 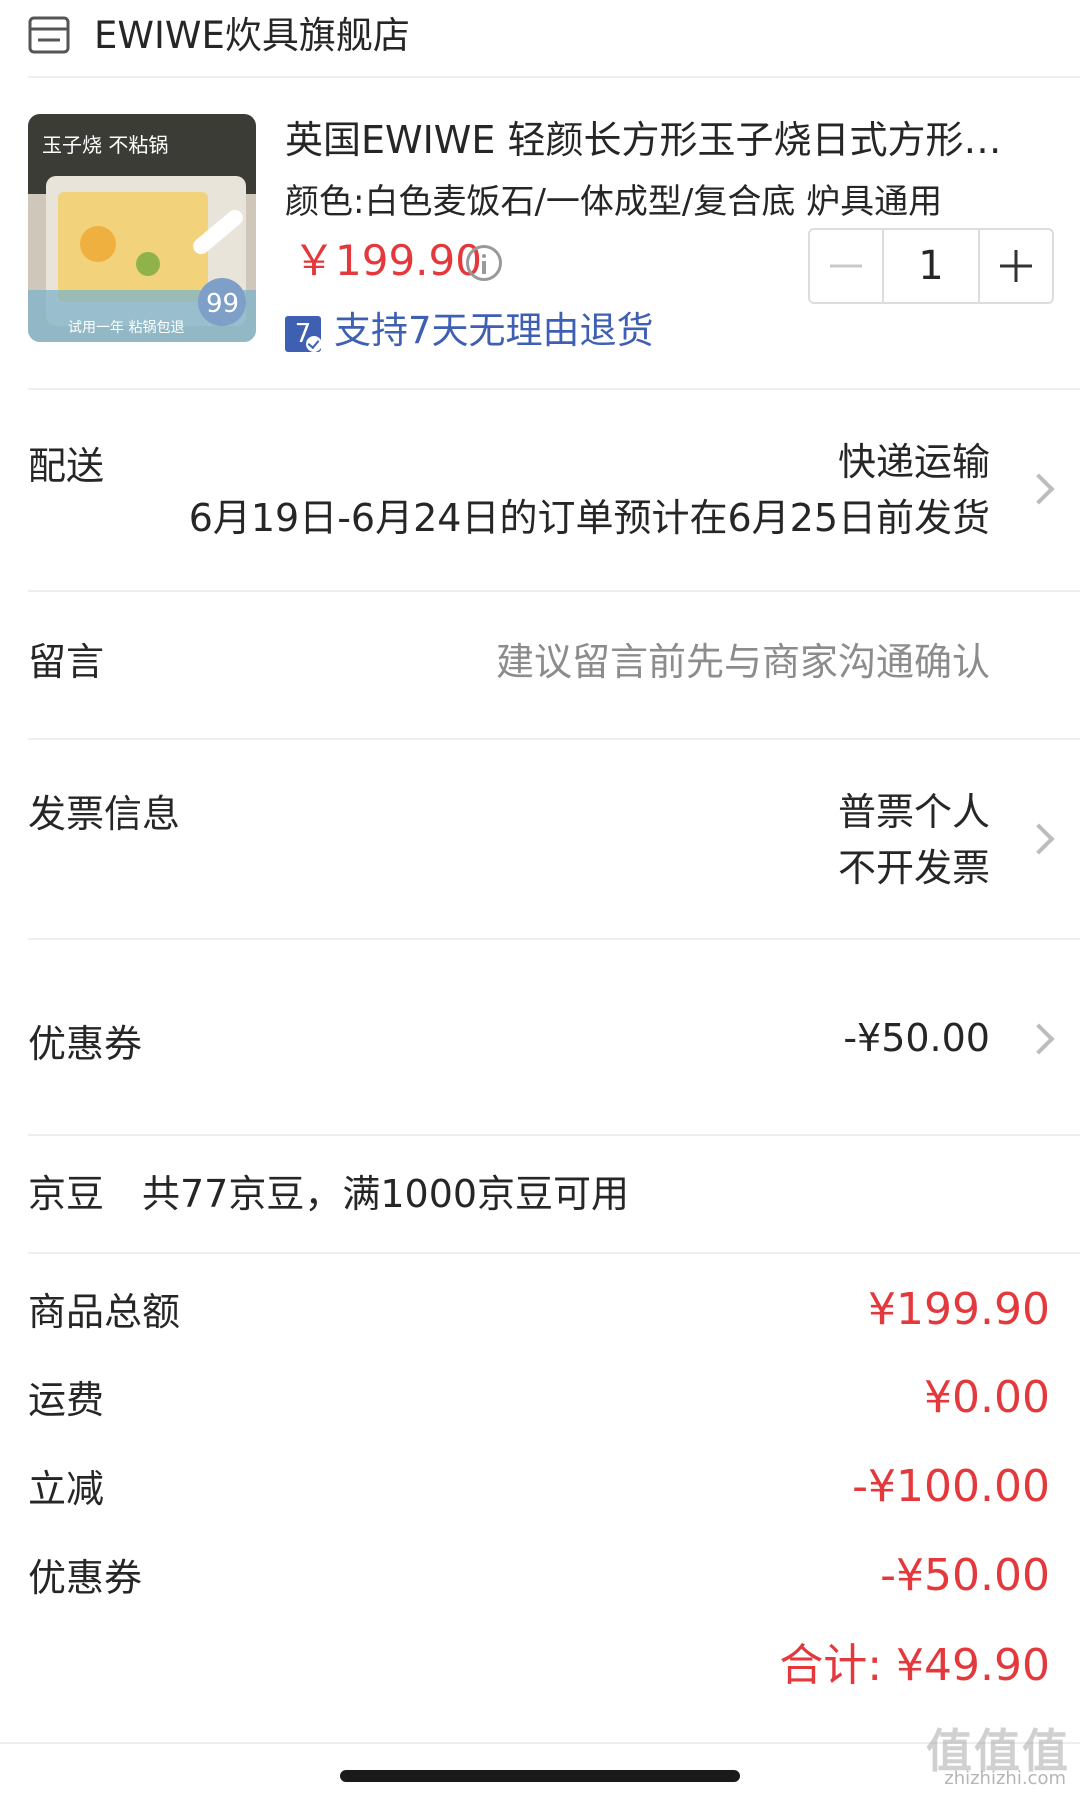 I want to click on product-price: ￥199.90, so click(x=387, y=260).